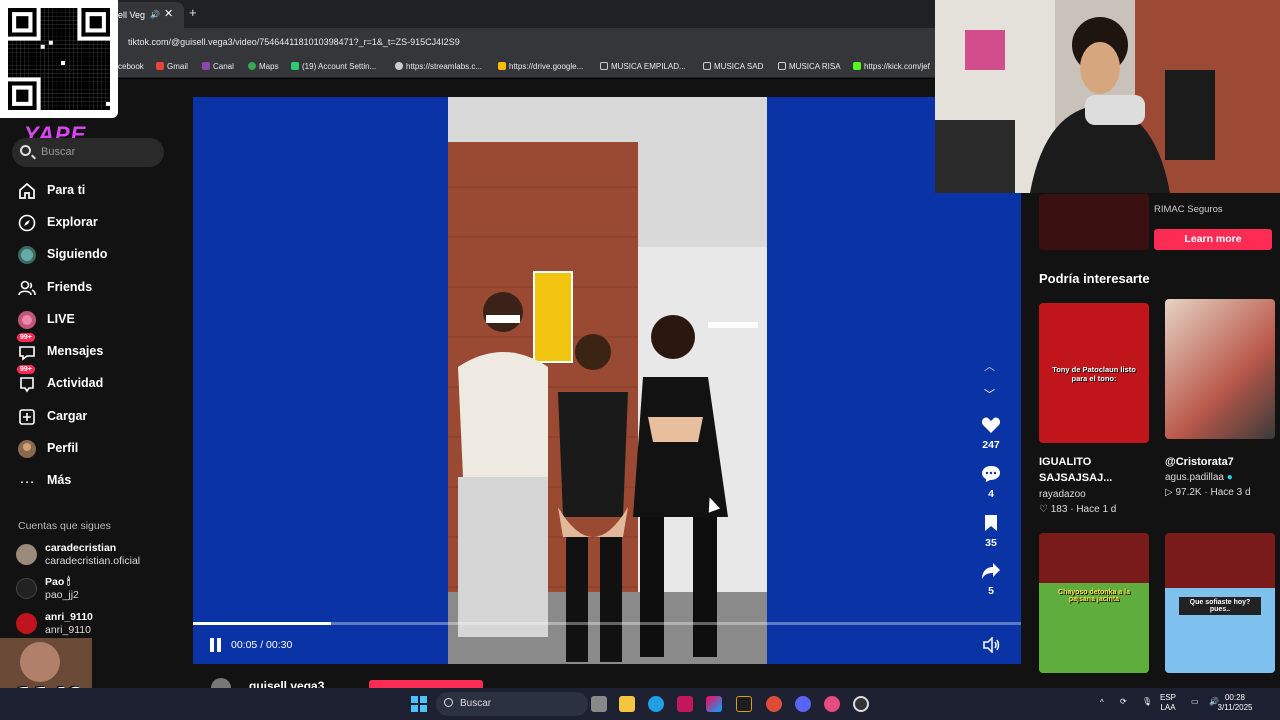  I want to click on sidebar-item-mensajes: 99+ Mensajes, so click(94, 348).